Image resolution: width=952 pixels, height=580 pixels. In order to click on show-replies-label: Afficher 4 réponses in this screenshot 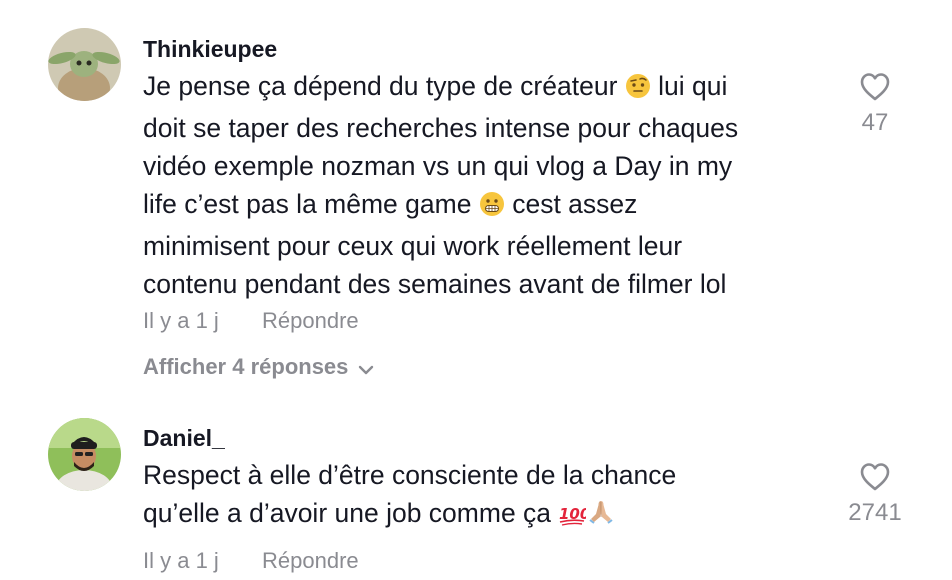, I will do `click(246, 366)`.